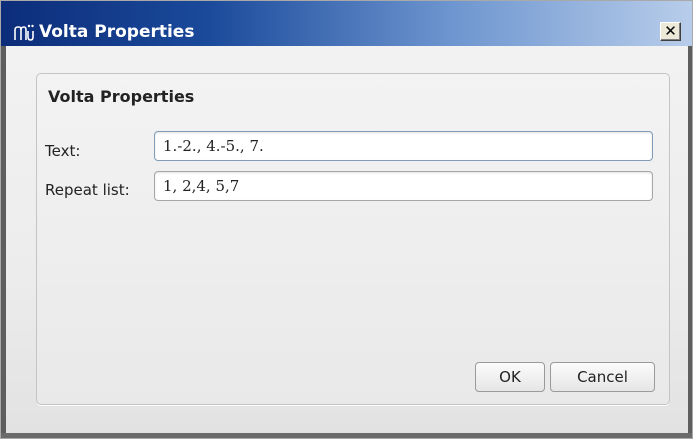 The height and width of the screenshot is (439, 693). I want to click on close-icon: ✕, so click(670, 31).